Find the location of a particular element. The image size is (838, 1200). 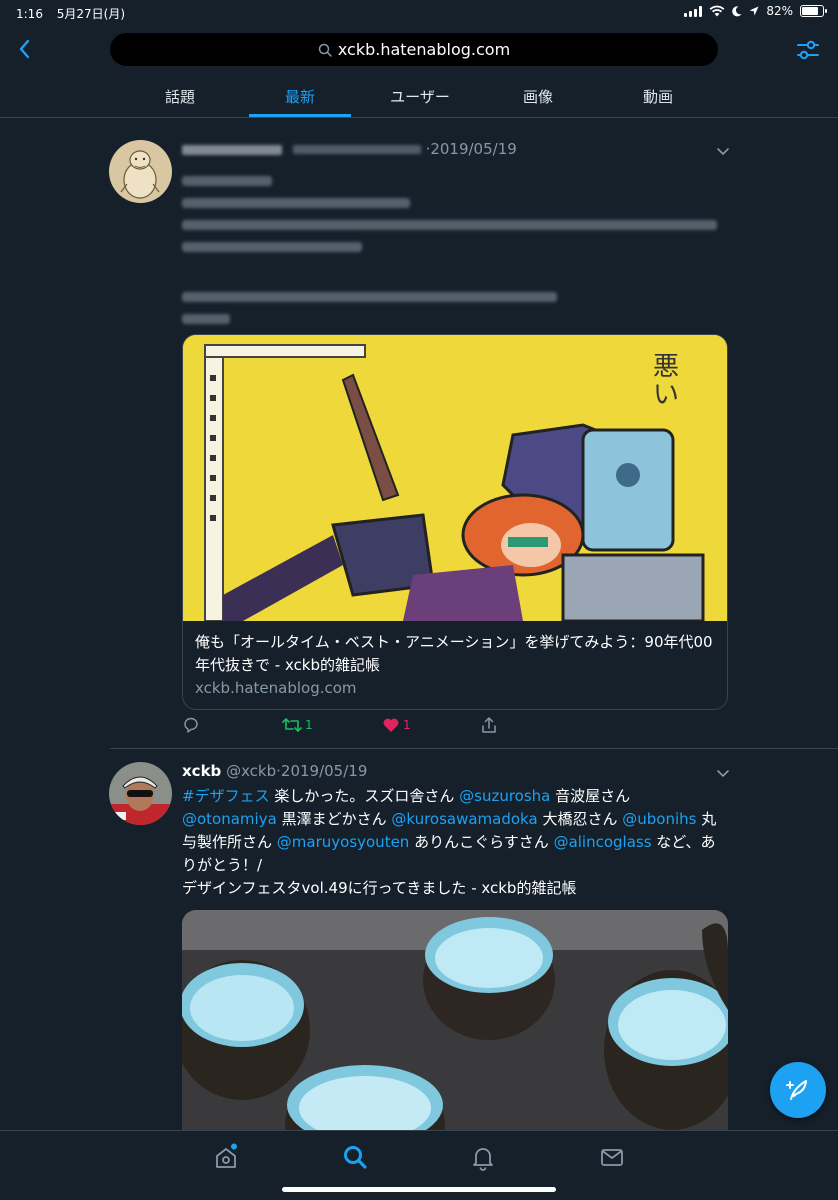

seal-avatar-image is located at coordinates (140, 171).